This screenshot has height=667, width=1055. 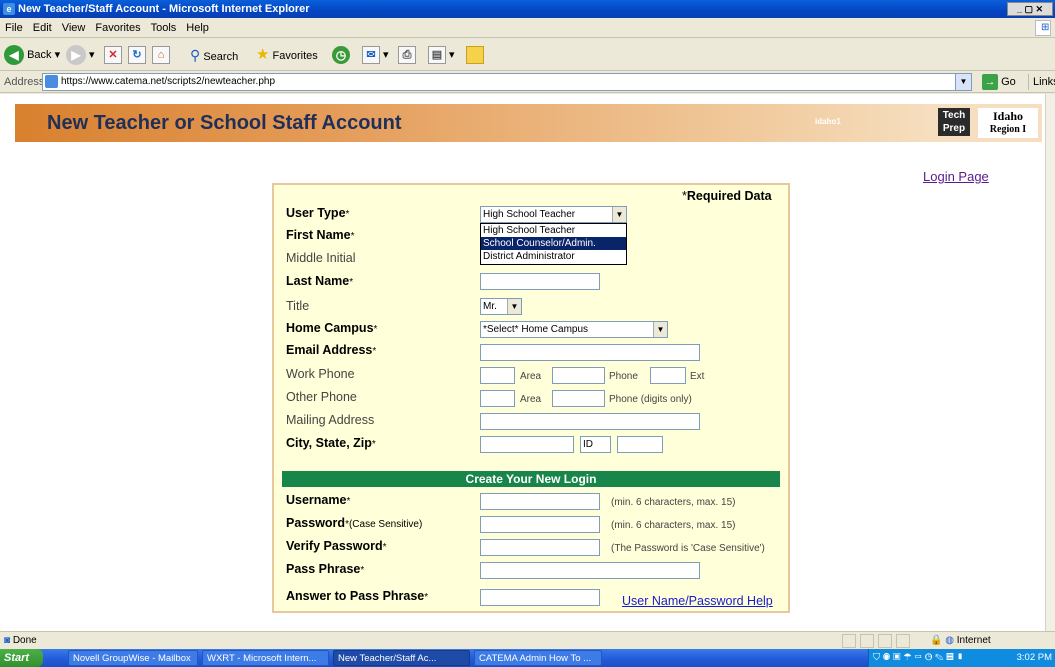 What do you see at coordinates (540, 281) in the screenshot?
I see `last-name-input` at bounding box center [540, 281].